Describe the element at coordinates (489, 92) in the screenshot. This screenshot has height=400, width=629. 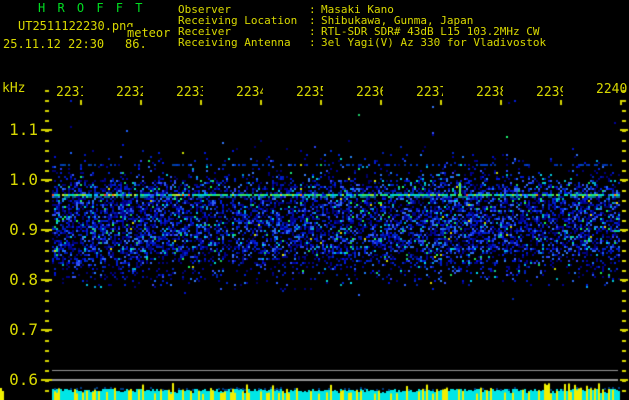
I see `time-tick-label: 2238` at that location.